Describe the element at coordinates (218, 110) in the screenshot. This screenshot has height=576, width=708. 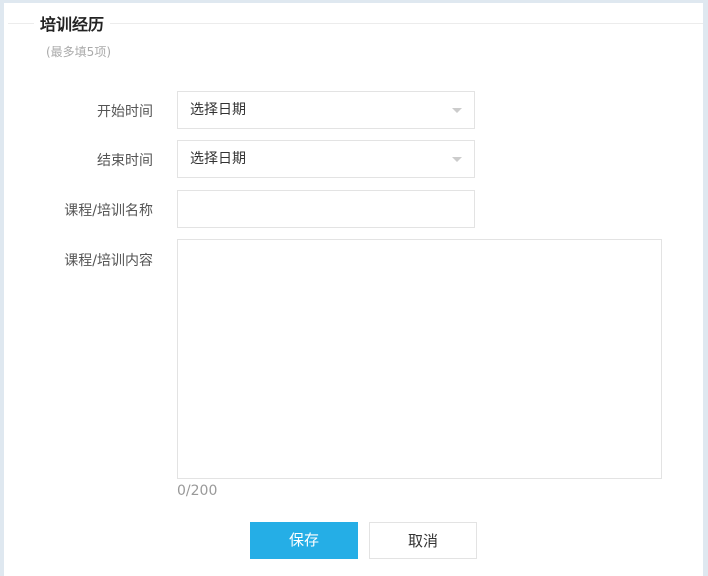
I see `start-date-placeholder: 选择日期` at that location.